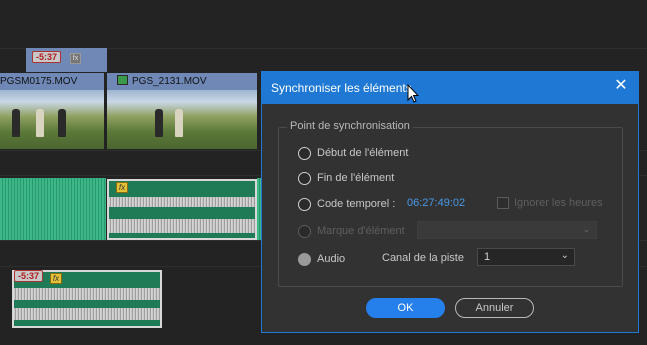 Image resolution: width=647 pixels, height=345 pixels. I want to click on dialog-titlebar: Synchroniser les éléments ✕, so click(450, 88).